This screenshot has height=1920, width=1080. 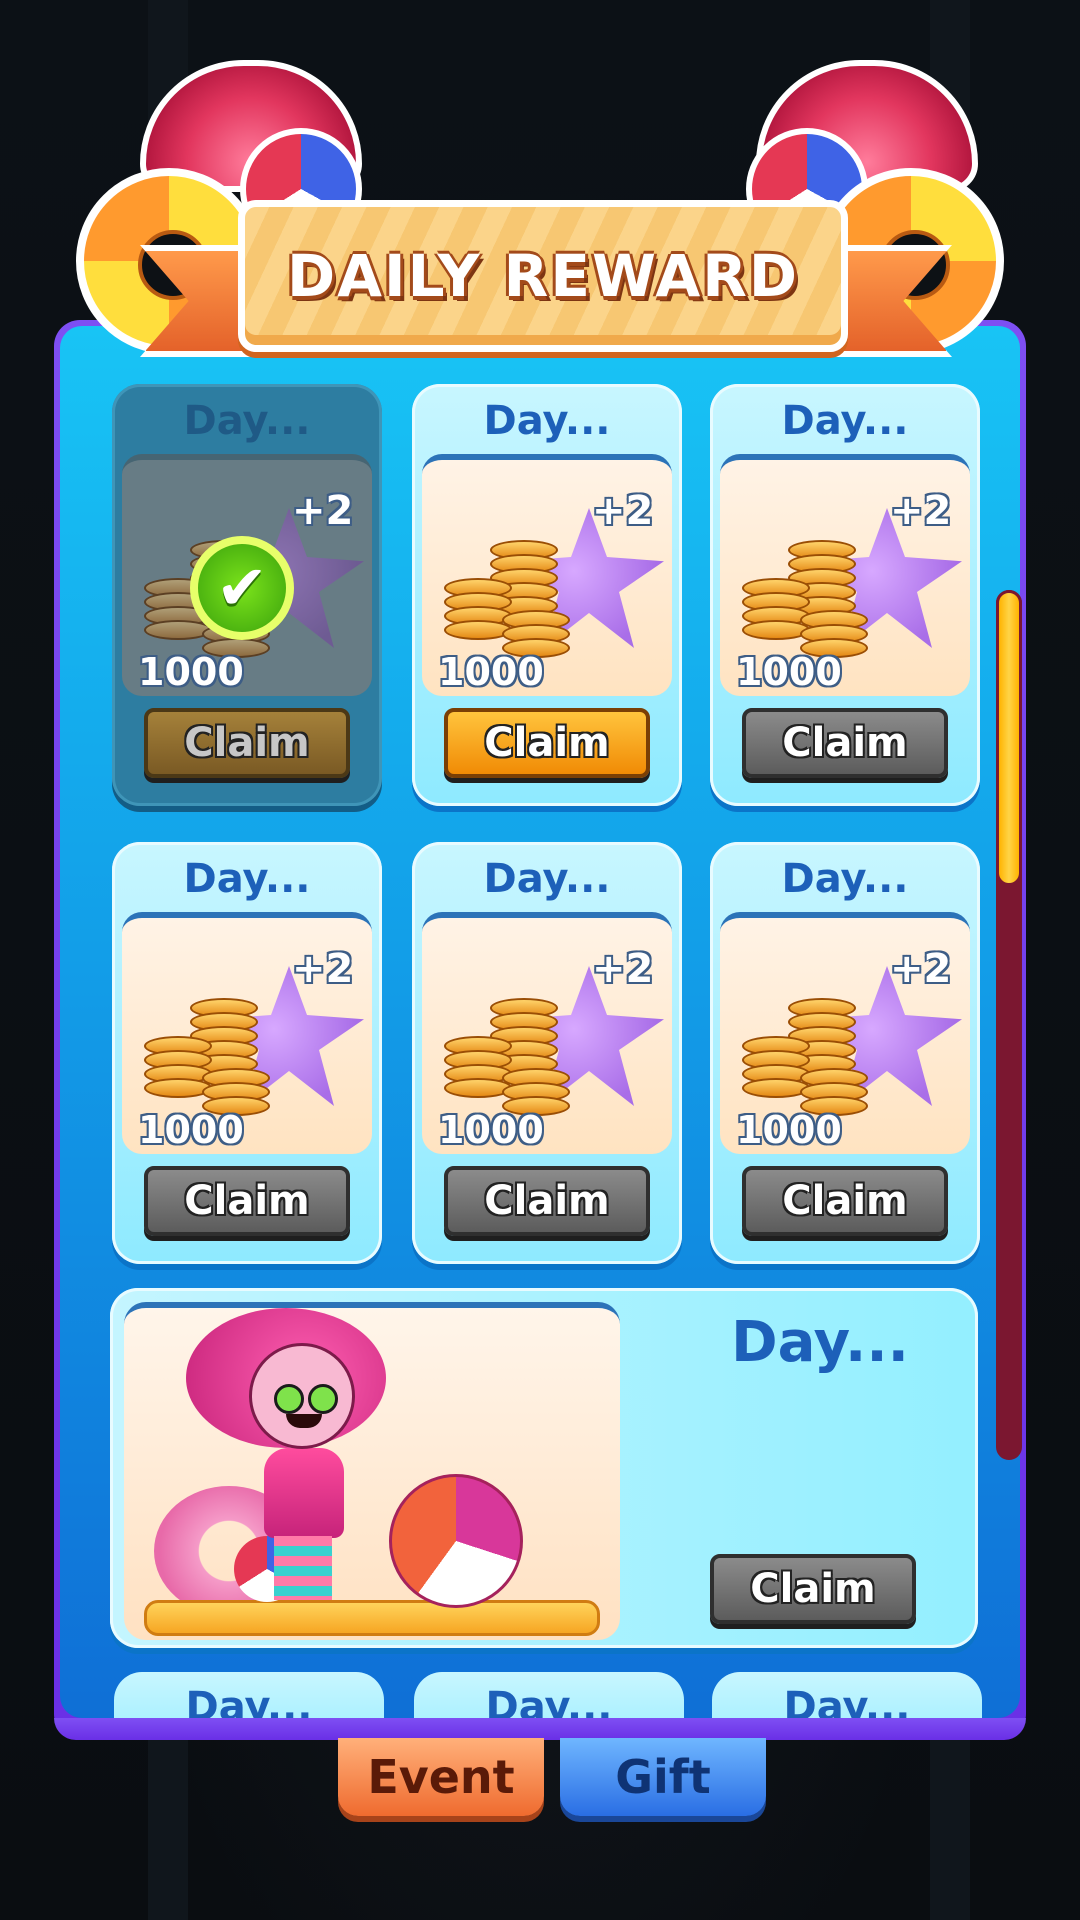 I want to click on page-title: DAILY REWARD, so click(x=543, y=276).